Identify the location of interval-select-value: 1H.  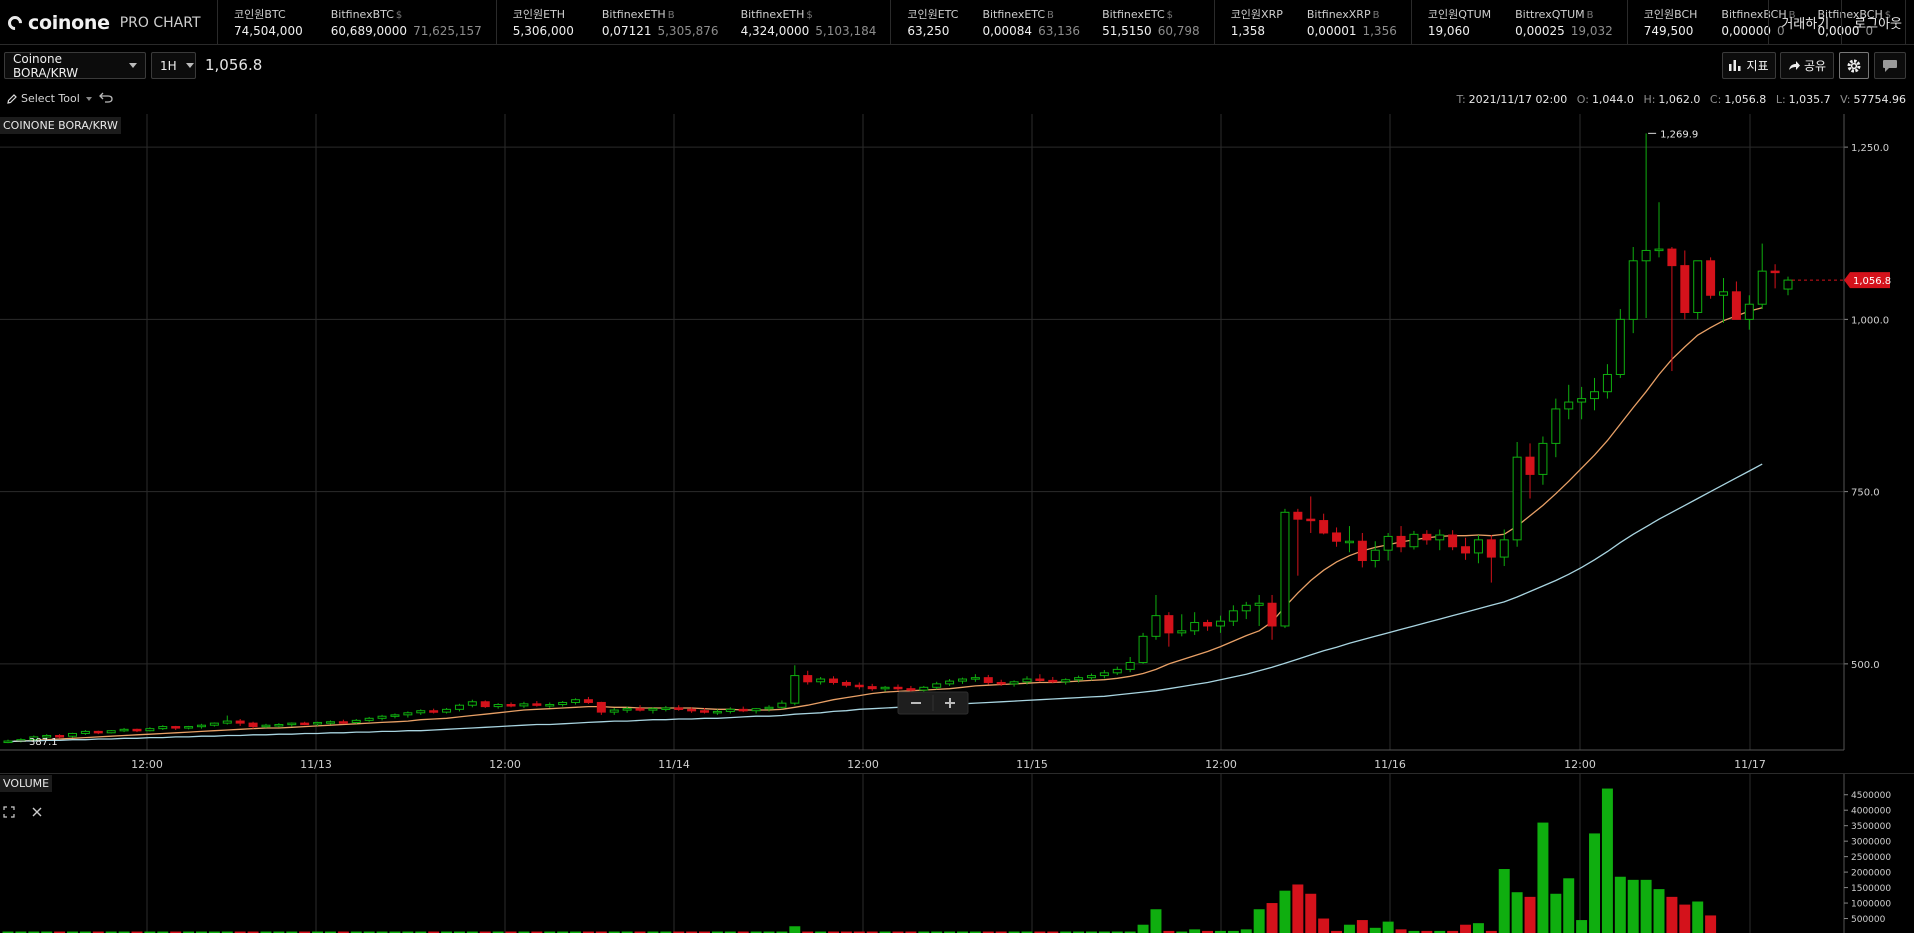
(168, 65).